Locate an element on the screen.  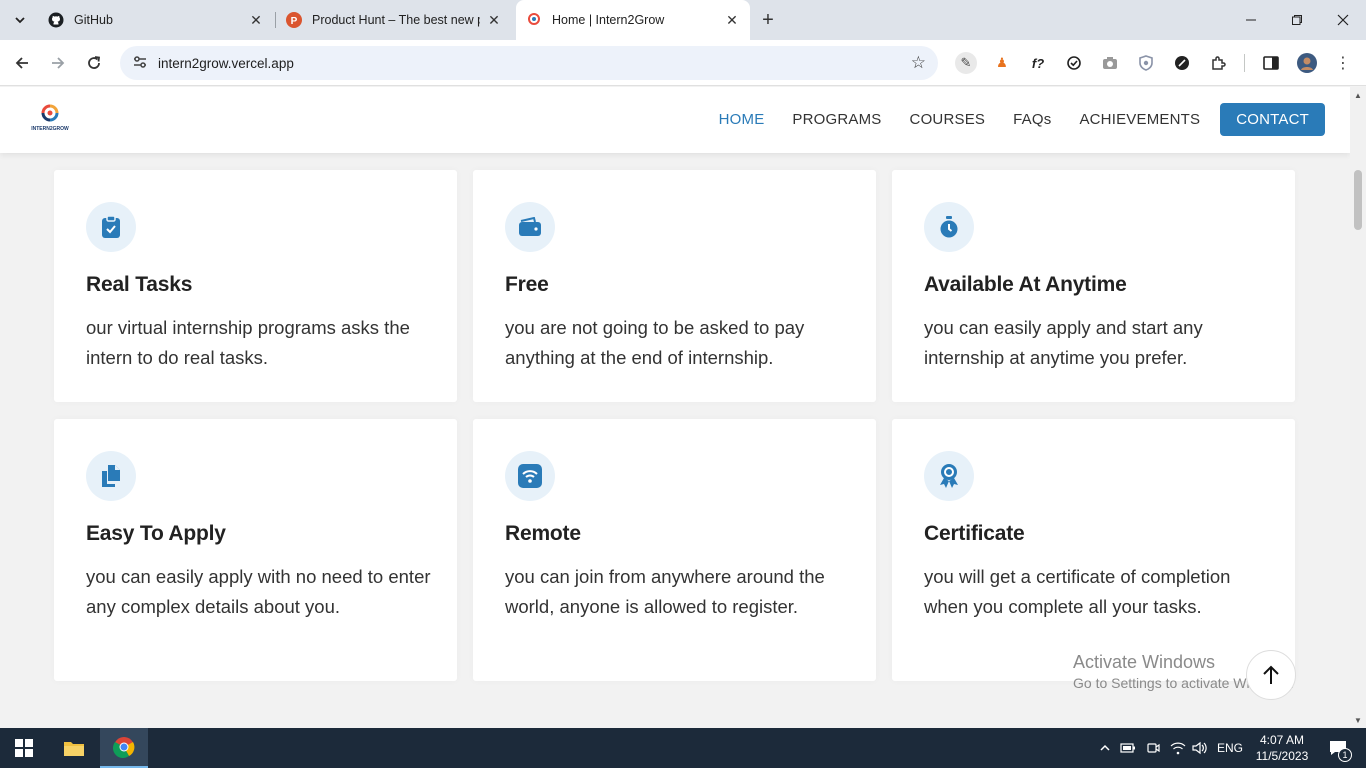
nav-faqs: FAQs is located at coordinates (1032, 119).